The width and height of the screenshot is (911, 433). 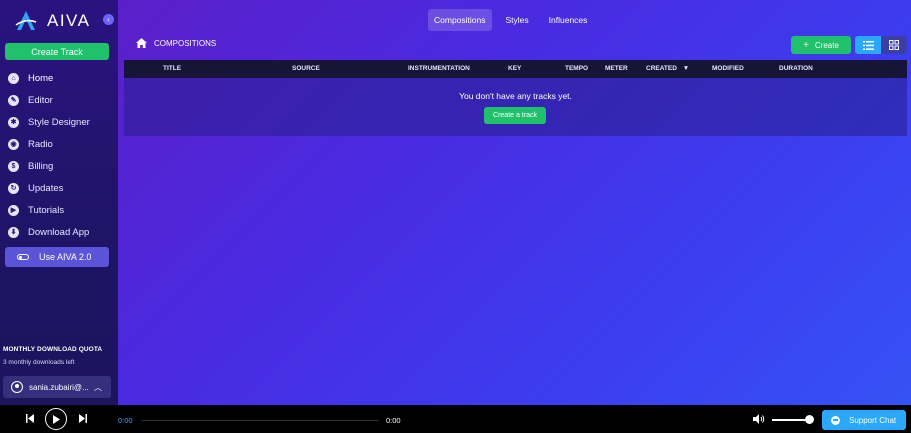 I want to click on list-view-button, so click(x=868, y=45).